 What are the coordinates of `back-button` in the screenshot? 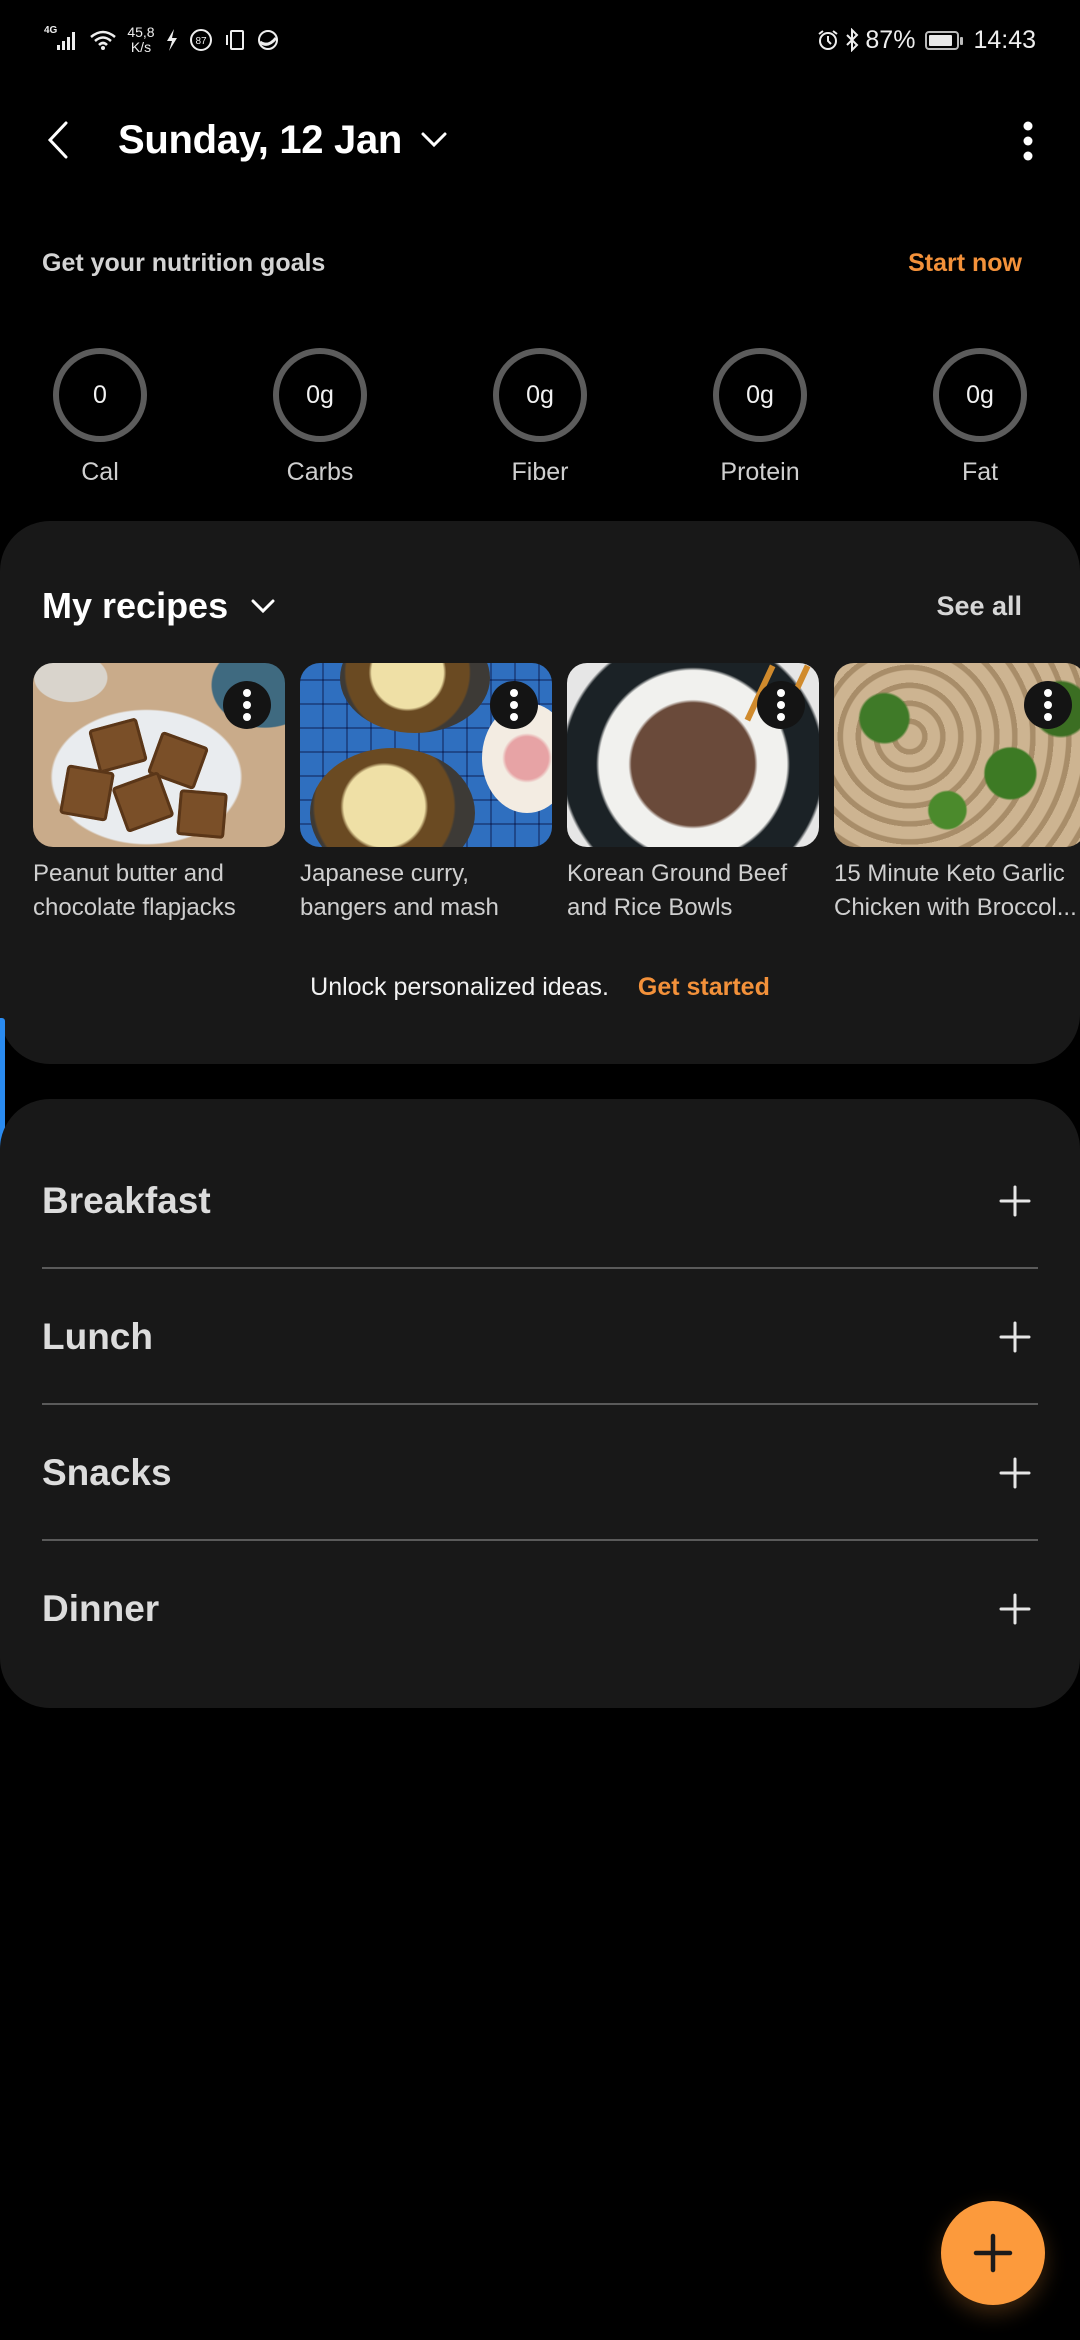 It's located at (58, 140).